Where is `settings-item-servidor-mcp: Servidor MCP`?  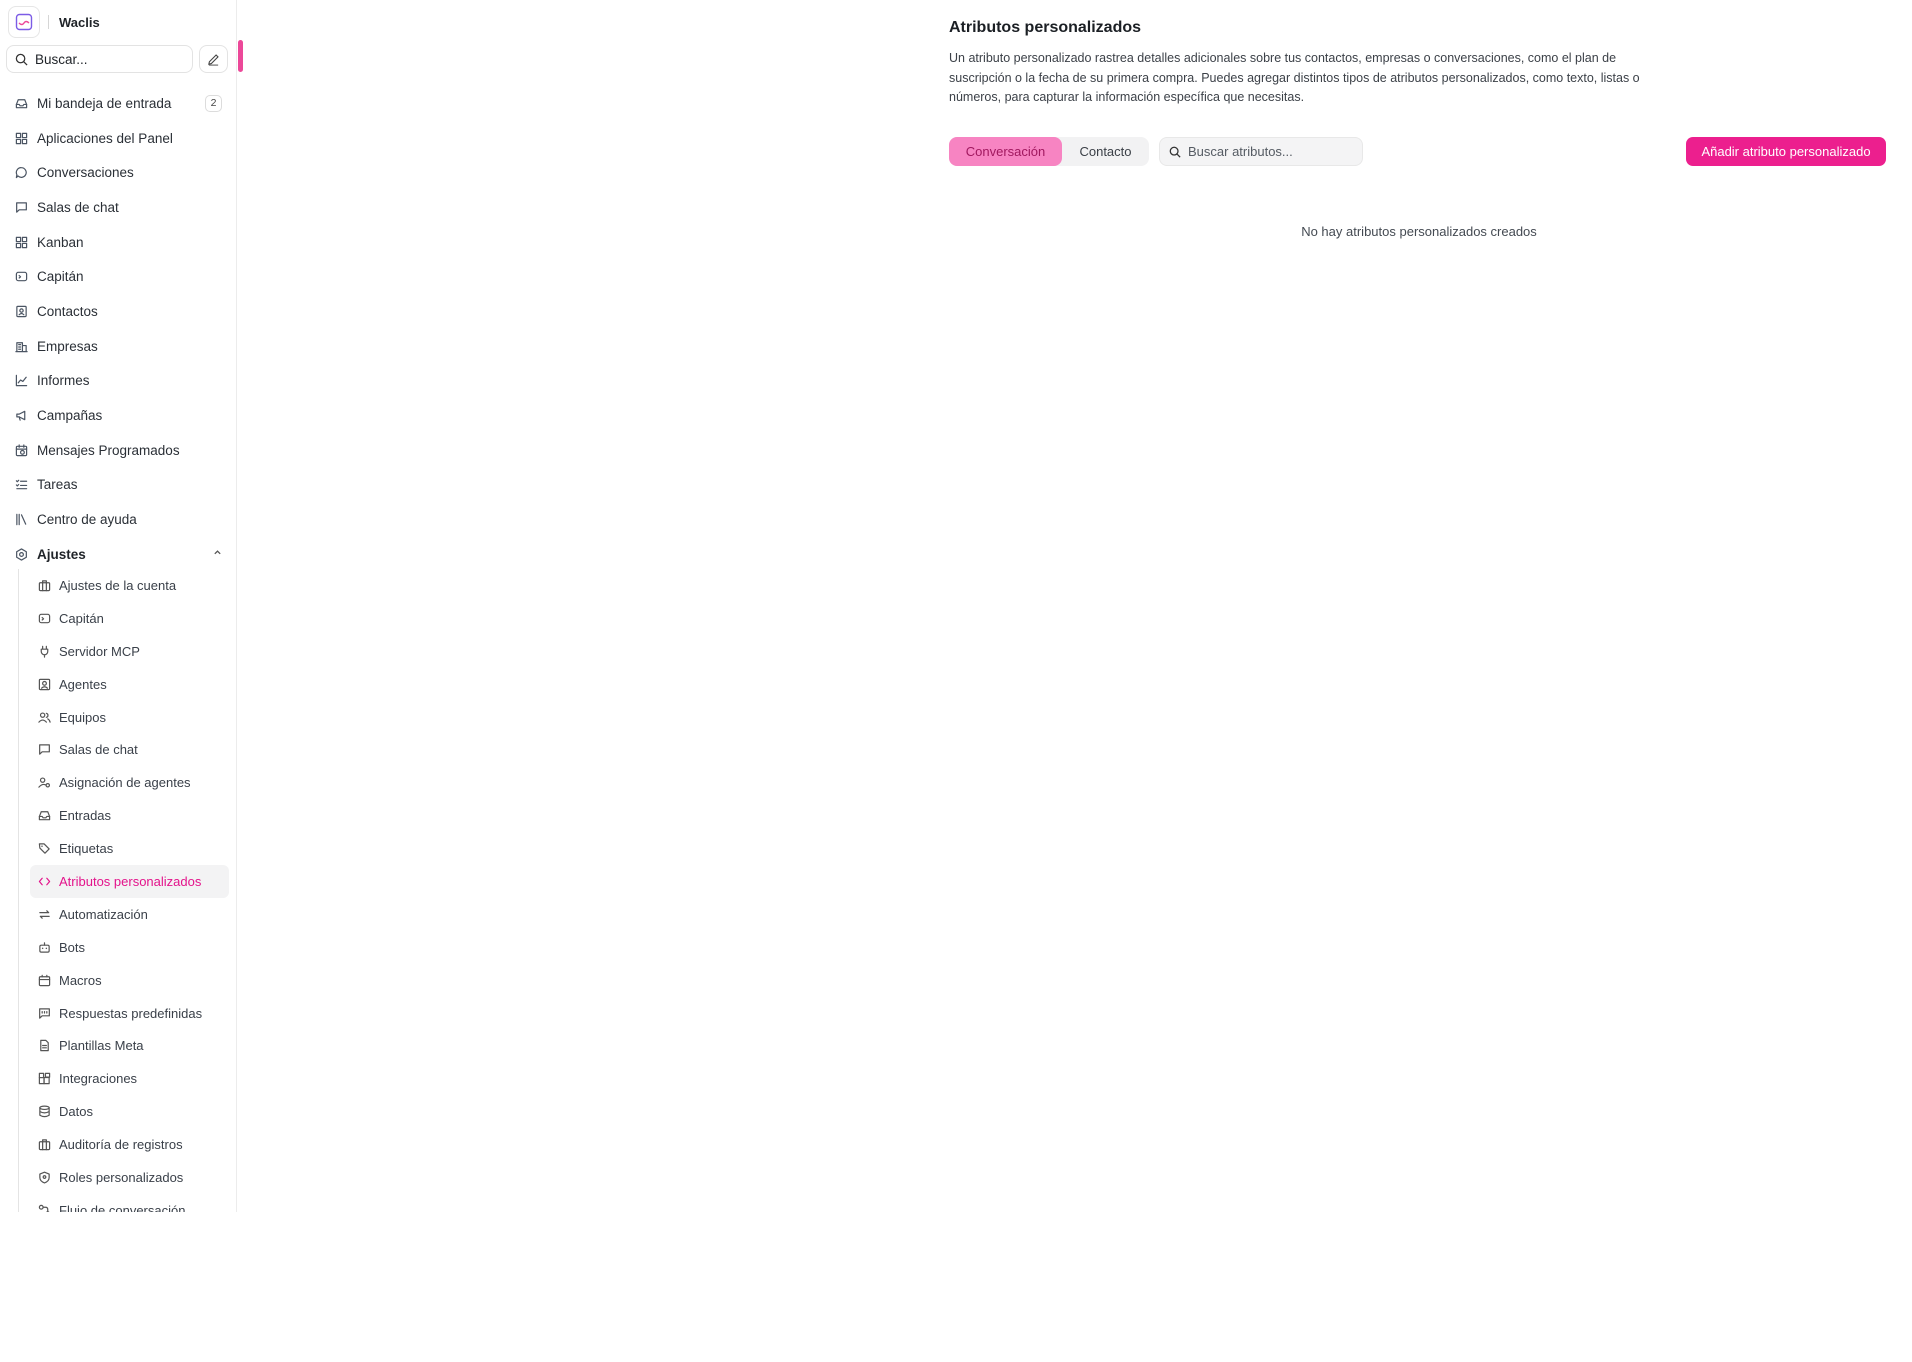 settings-item-servidor-mcp: Servidor MCP is located at coordinates (129, 651).